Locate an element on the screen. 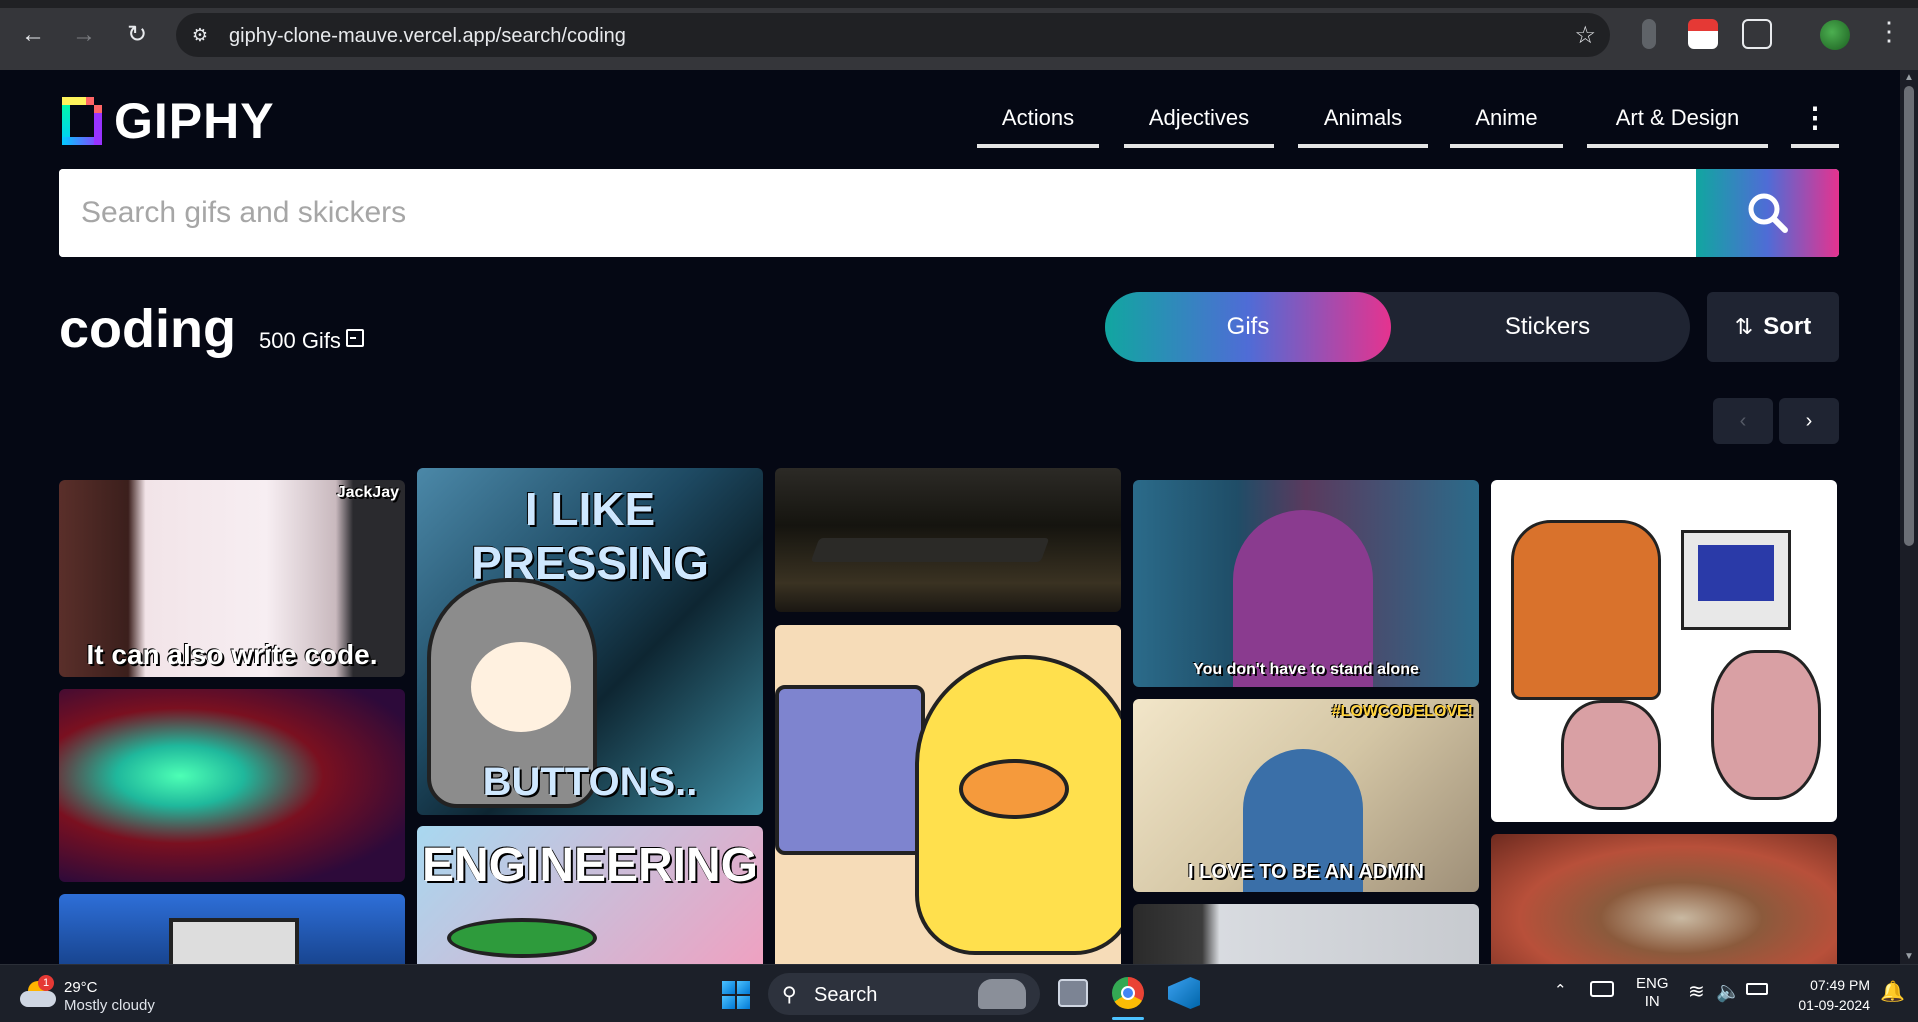  gif-monitor-shape is located at coordinates (850, 770).